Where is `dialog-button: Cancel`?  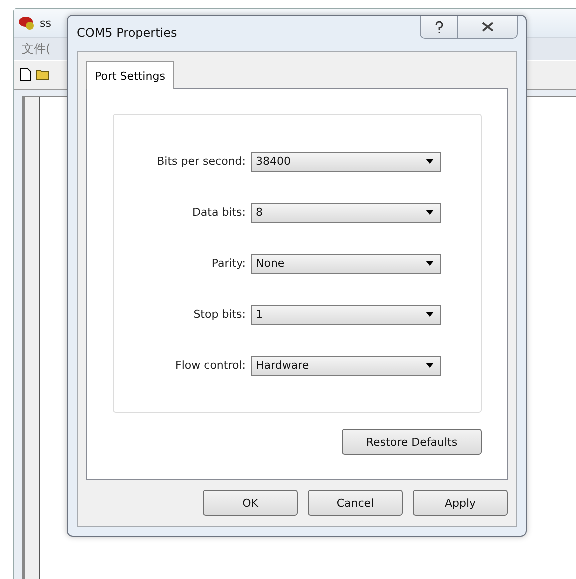
dialog-button: Cancel is located at coordinates (355, 503).